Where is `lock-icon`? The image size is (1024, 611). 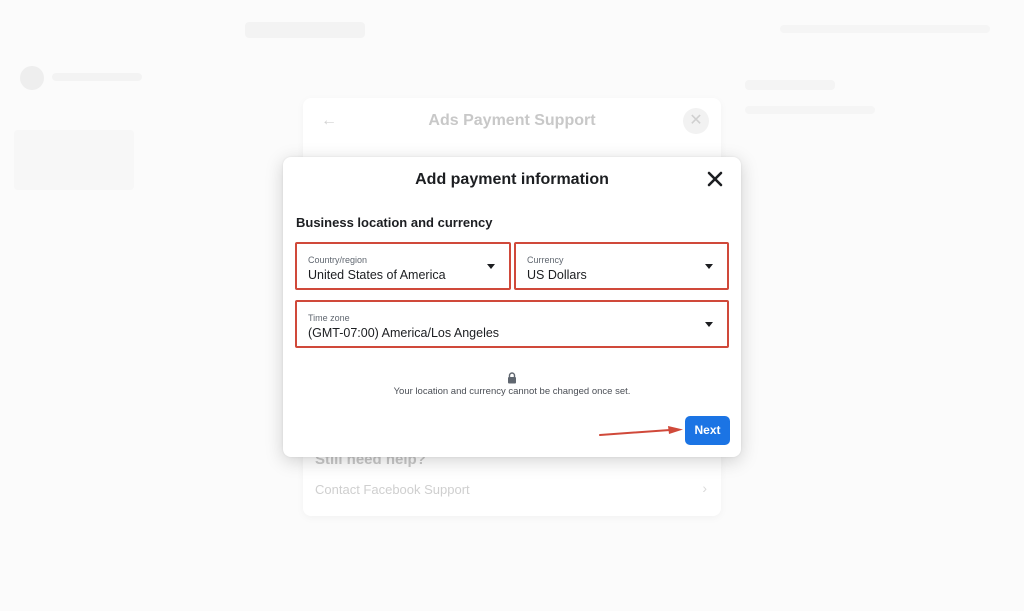 lock-icon is located at coordinates (512, 378).